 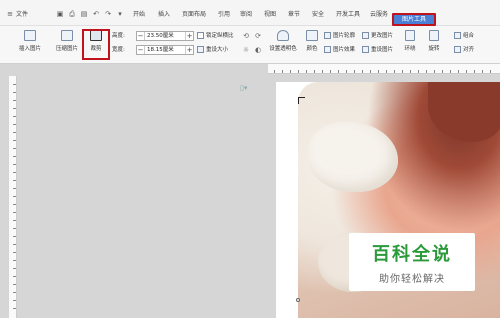 I want to click on change-picture-button: 更改图片, so click(x=377, y=36).